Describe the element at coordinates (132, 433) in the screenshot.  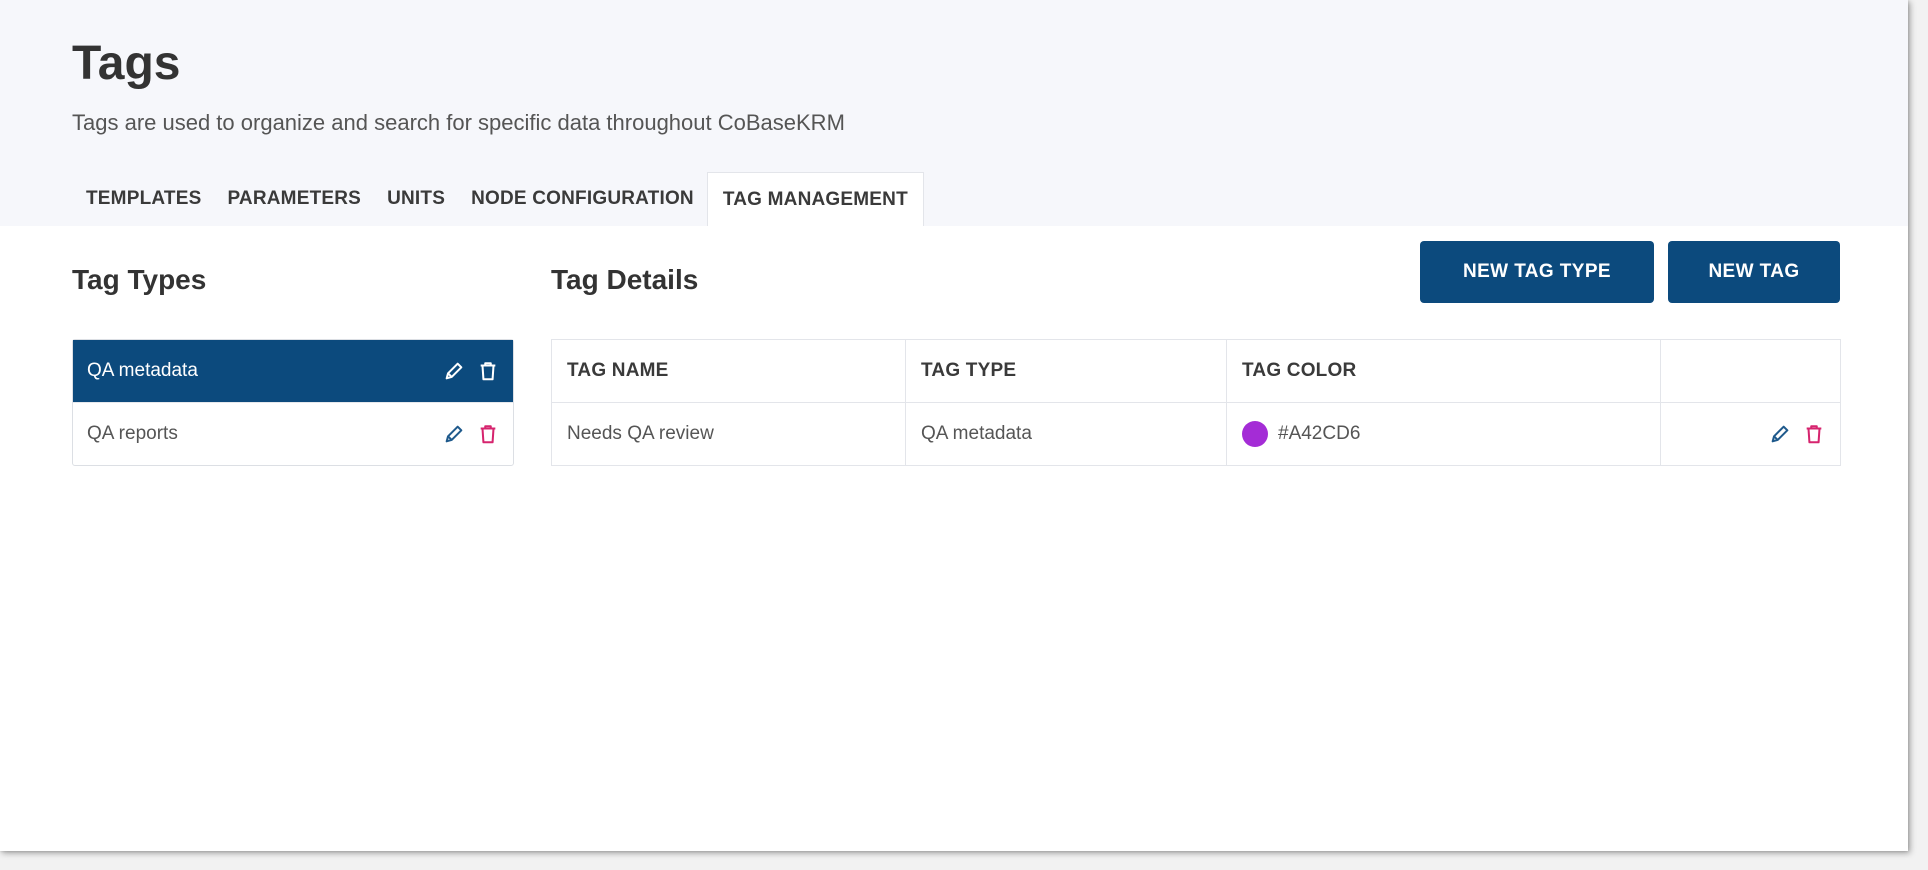
I see `tag-type-label: QA reports` at that location.